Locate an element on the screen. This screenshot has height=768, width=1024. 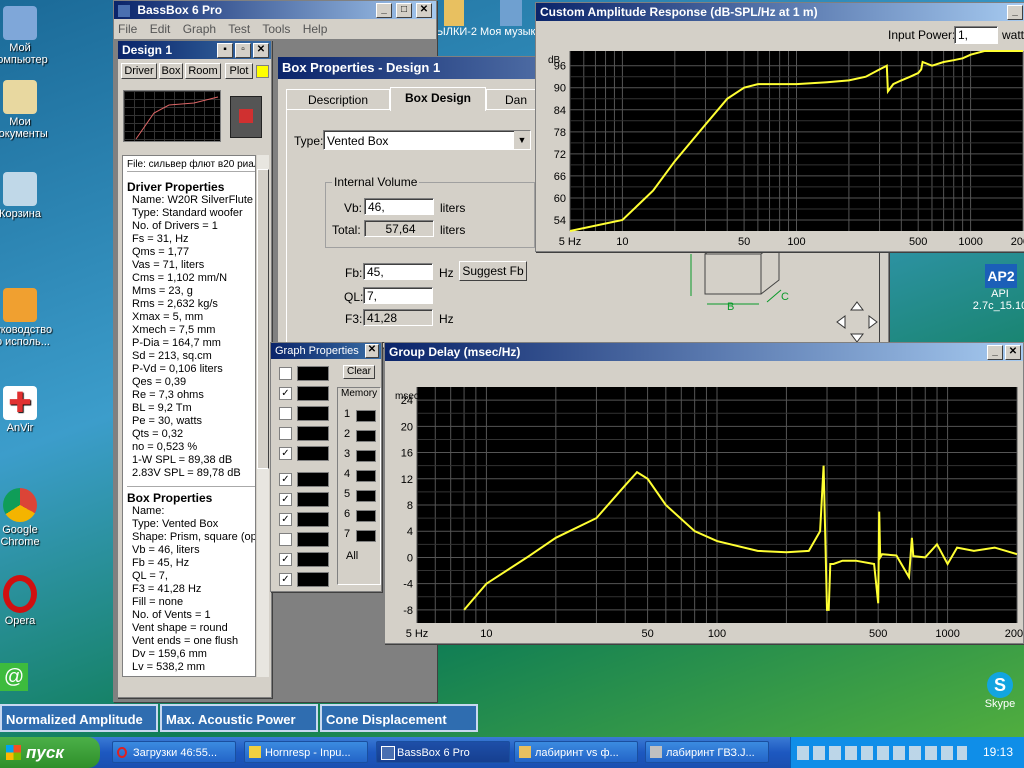
y-tick-label: 84 is located at coordinates (560, 111).